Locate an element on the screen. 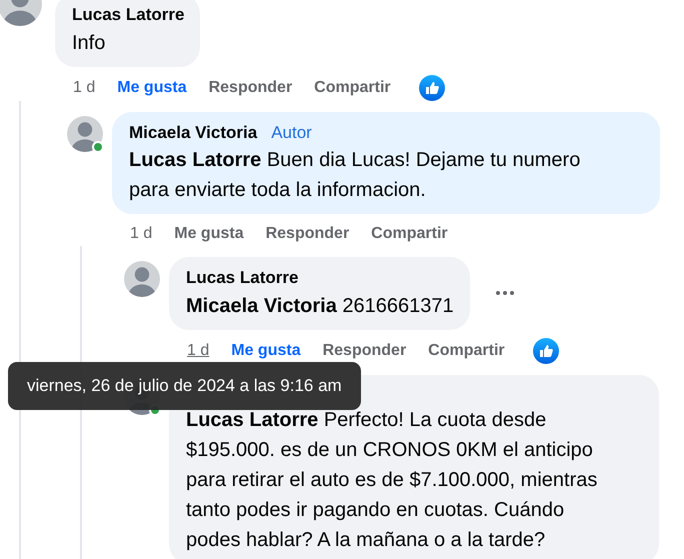 The image size is (684, 559). comment-text: Info is located at coordinates (89, 43).